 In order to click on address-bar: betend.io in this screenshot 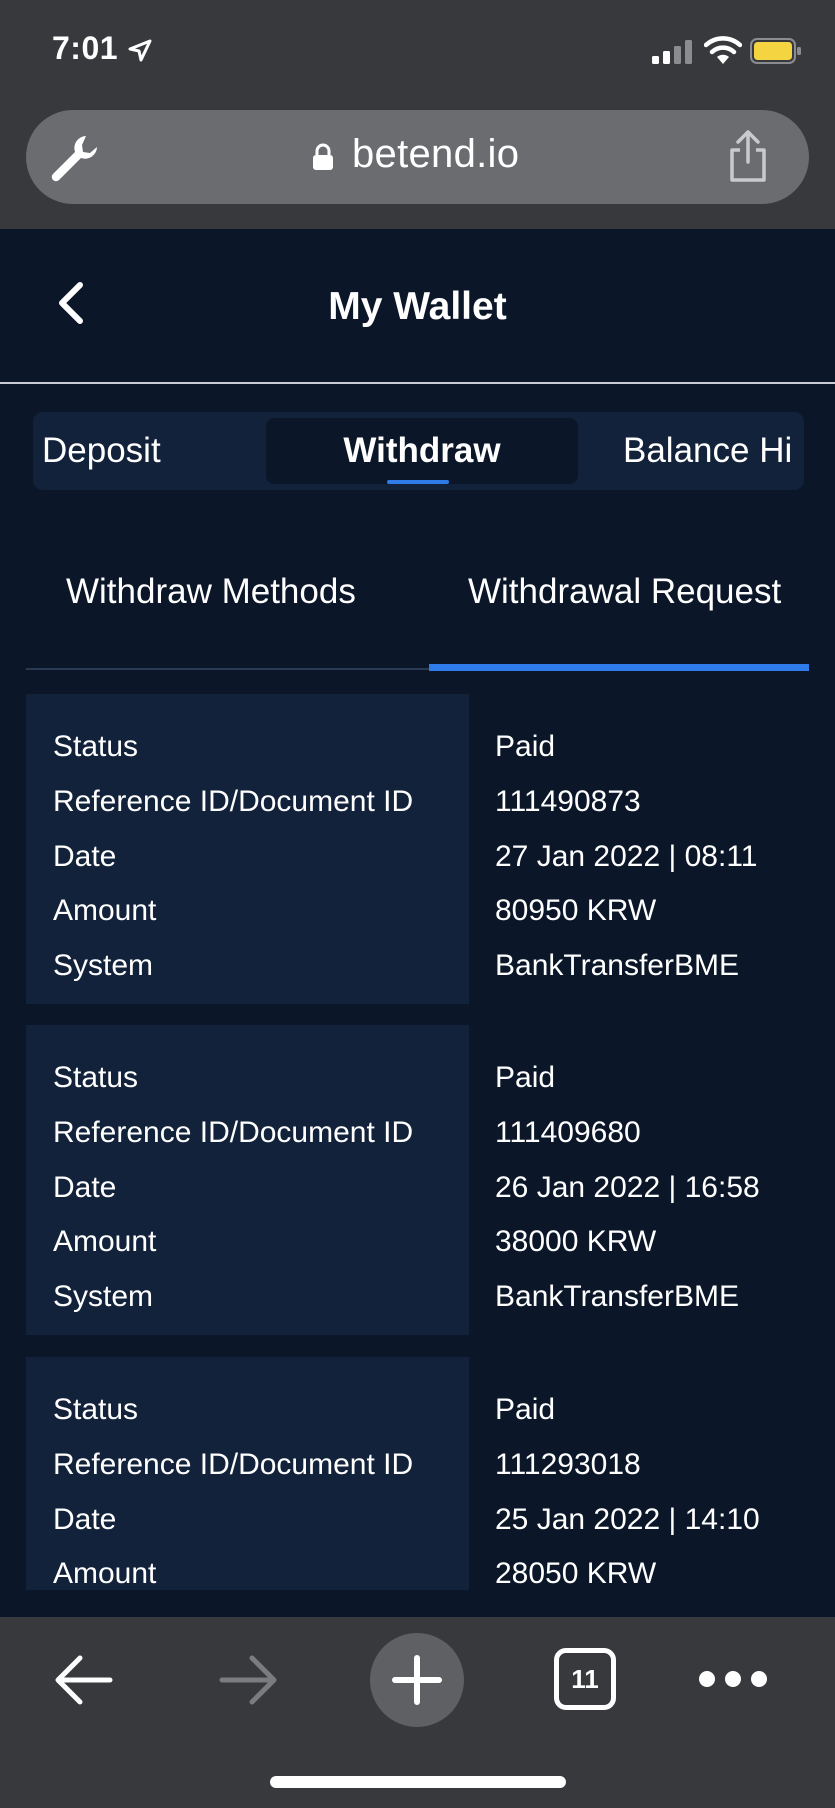, I will do `click(417, 157)`.